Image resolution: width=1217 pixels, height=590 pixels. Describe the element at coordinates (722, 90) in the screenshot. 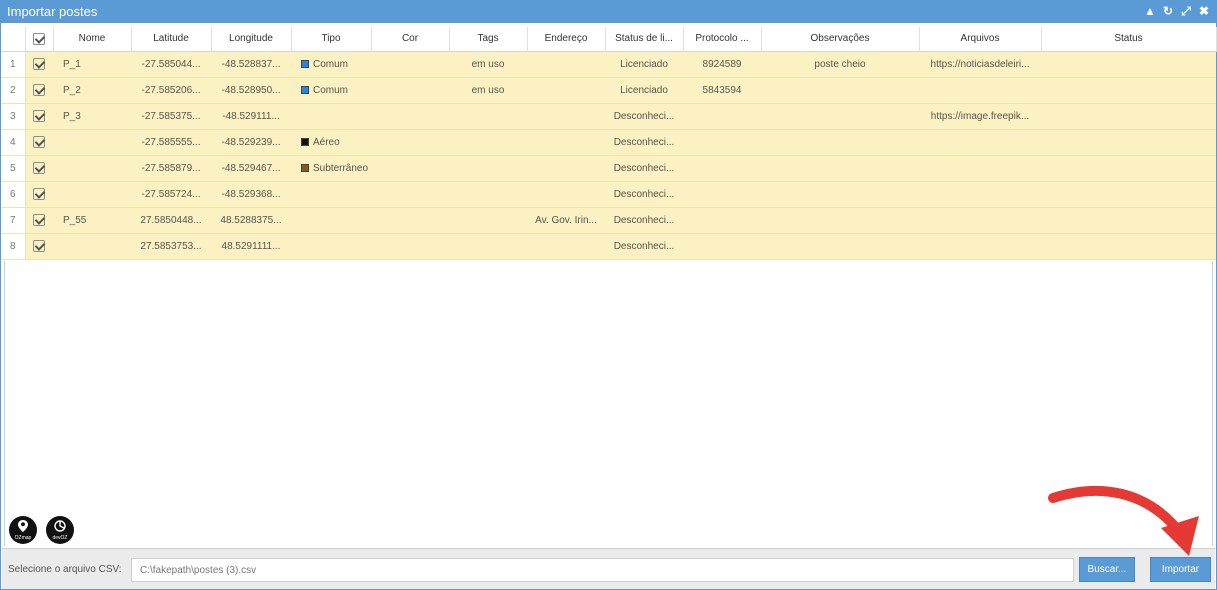

I see `cell-protocolo: 5843594` at that location.